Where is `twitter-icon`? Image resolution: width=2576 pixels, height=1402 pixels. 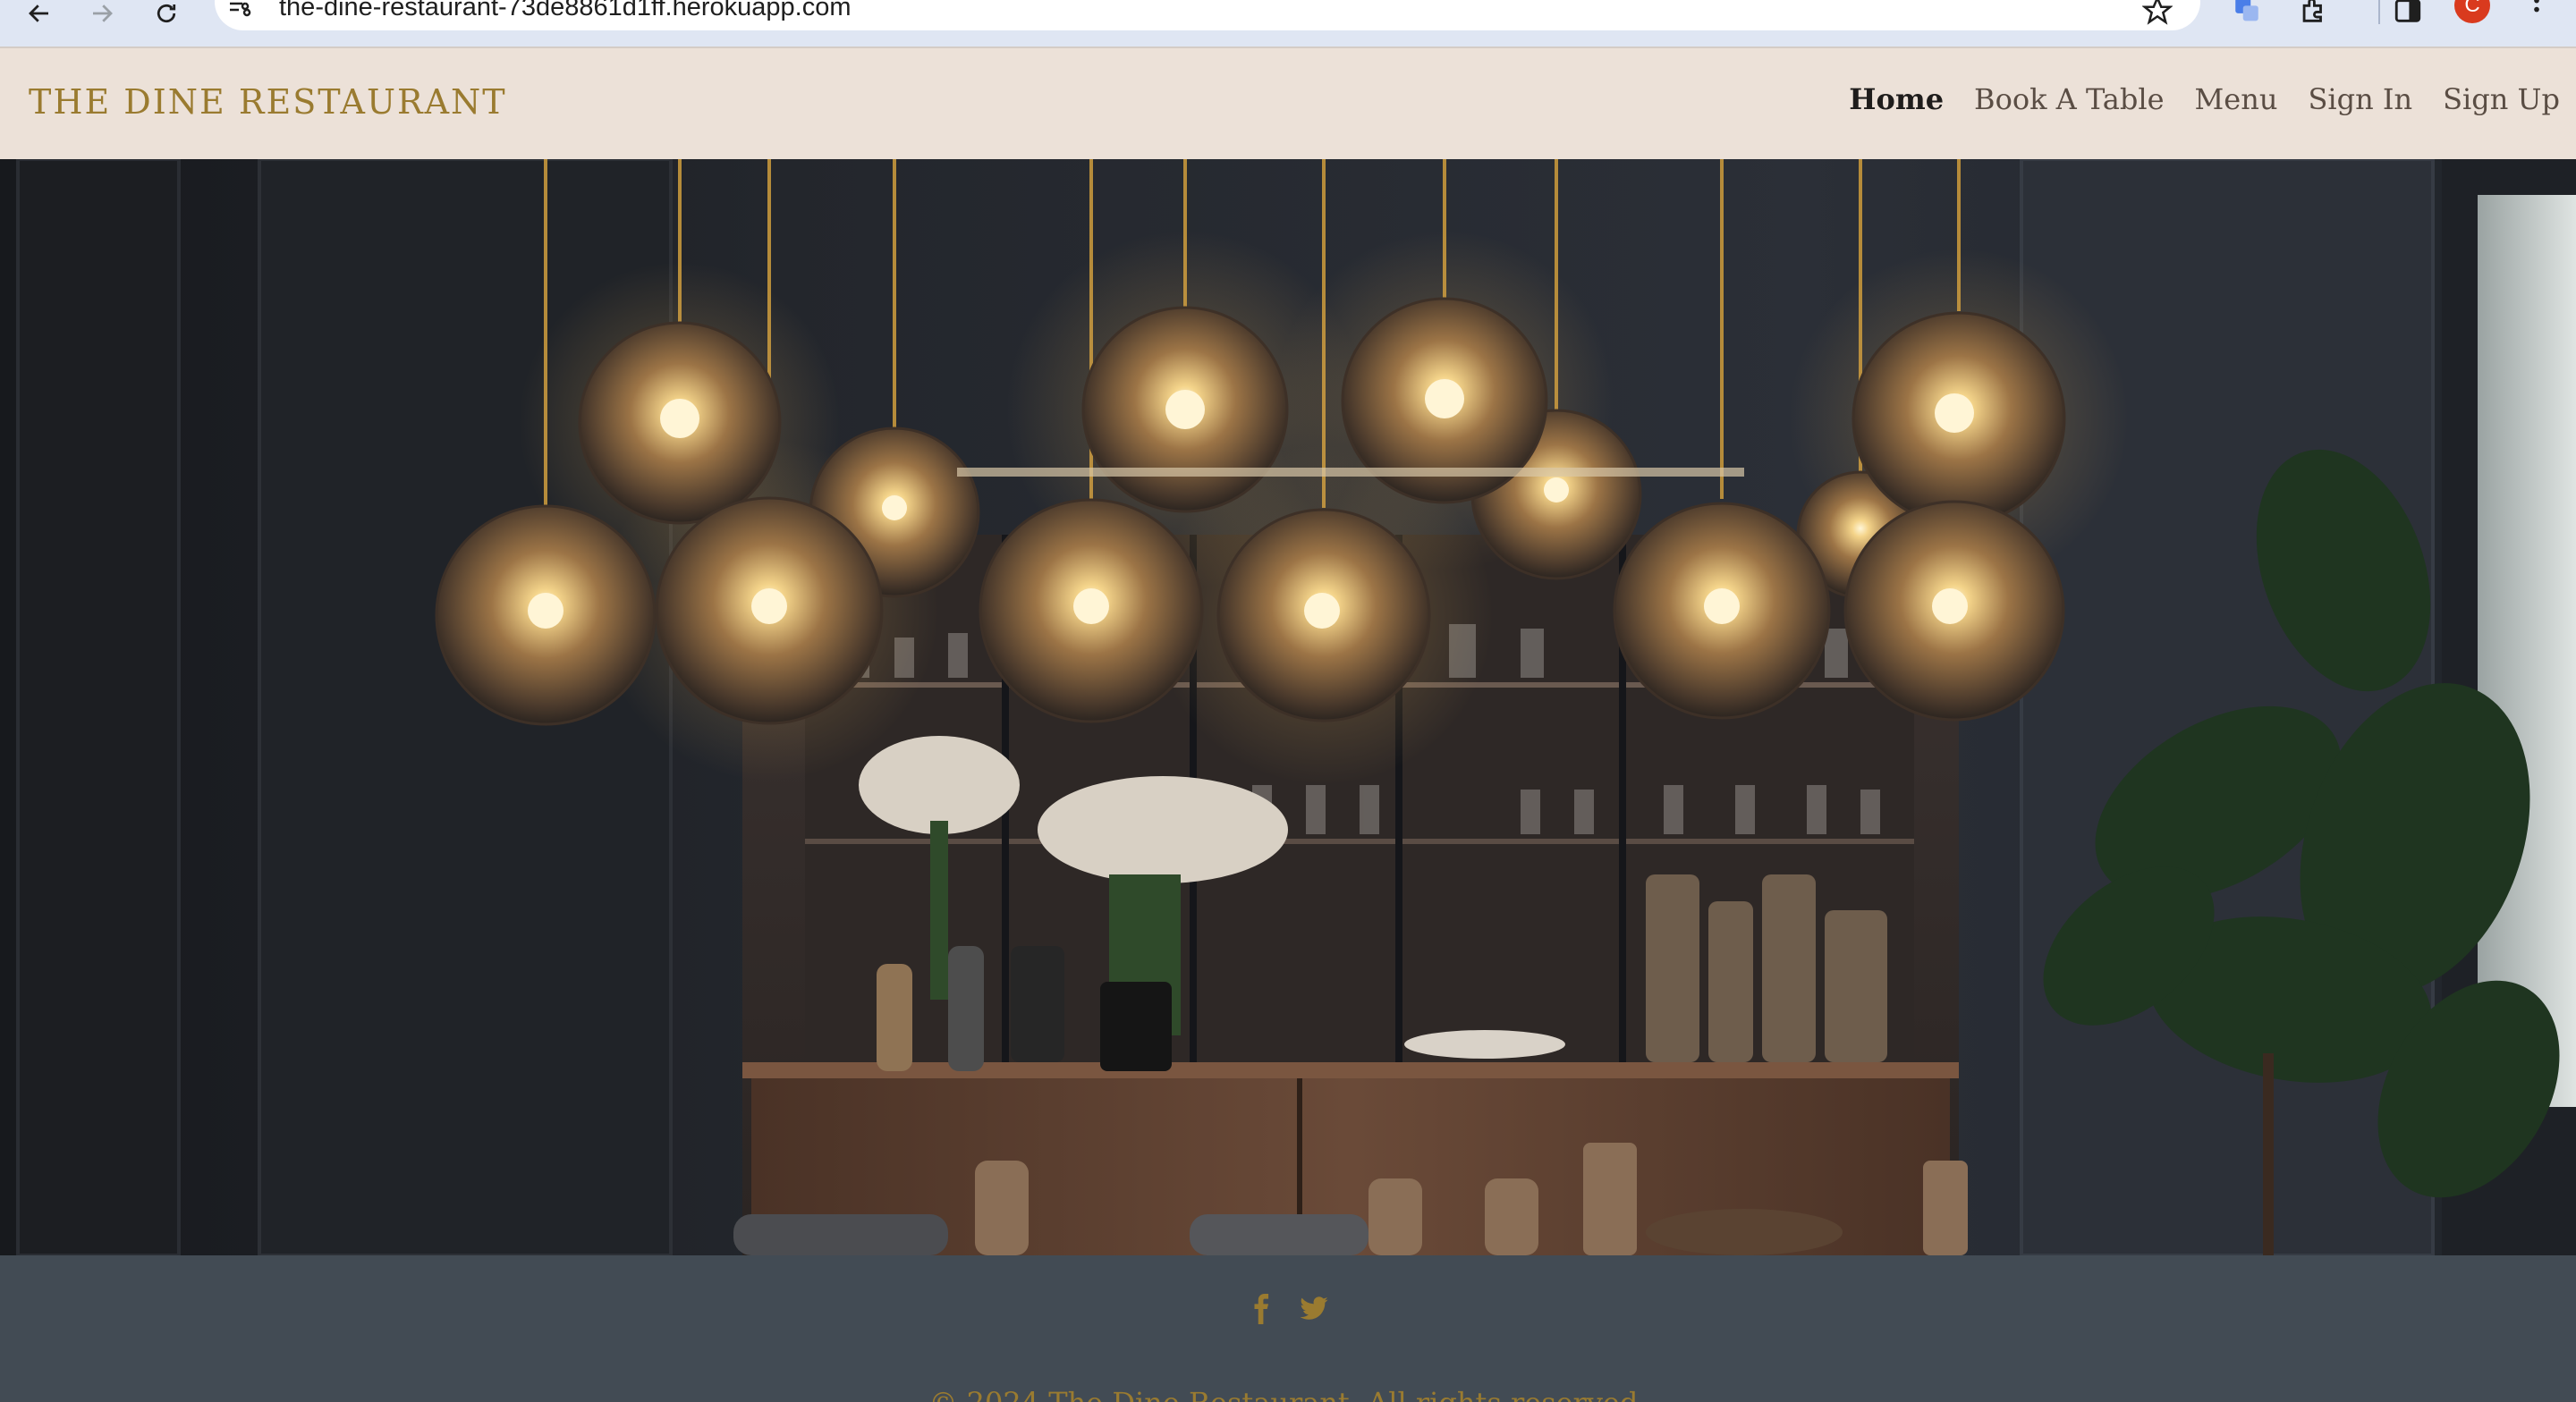
twitter-icon is located at coordinates (1314, 1309).